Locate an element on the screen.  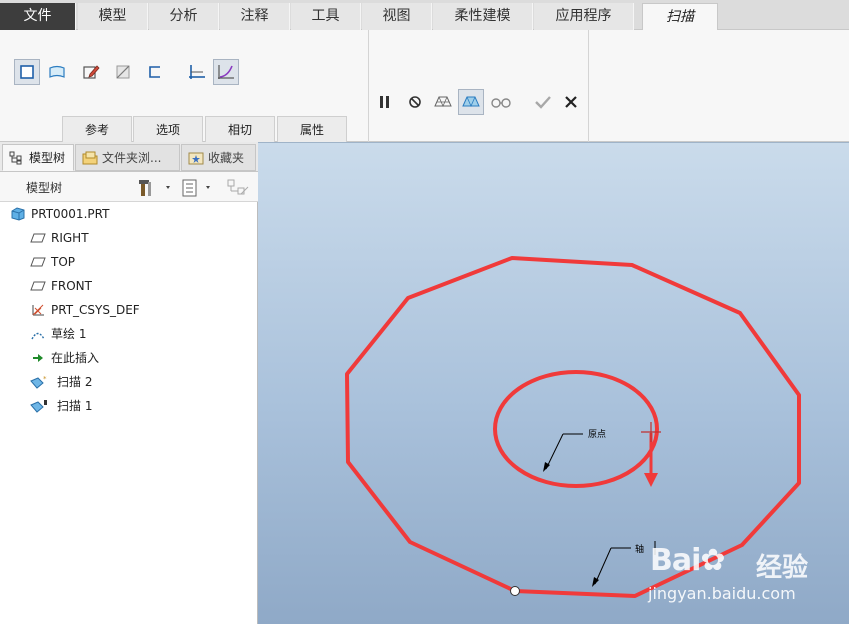
hammer-wrench-icon is located at coordinates (154, 188).